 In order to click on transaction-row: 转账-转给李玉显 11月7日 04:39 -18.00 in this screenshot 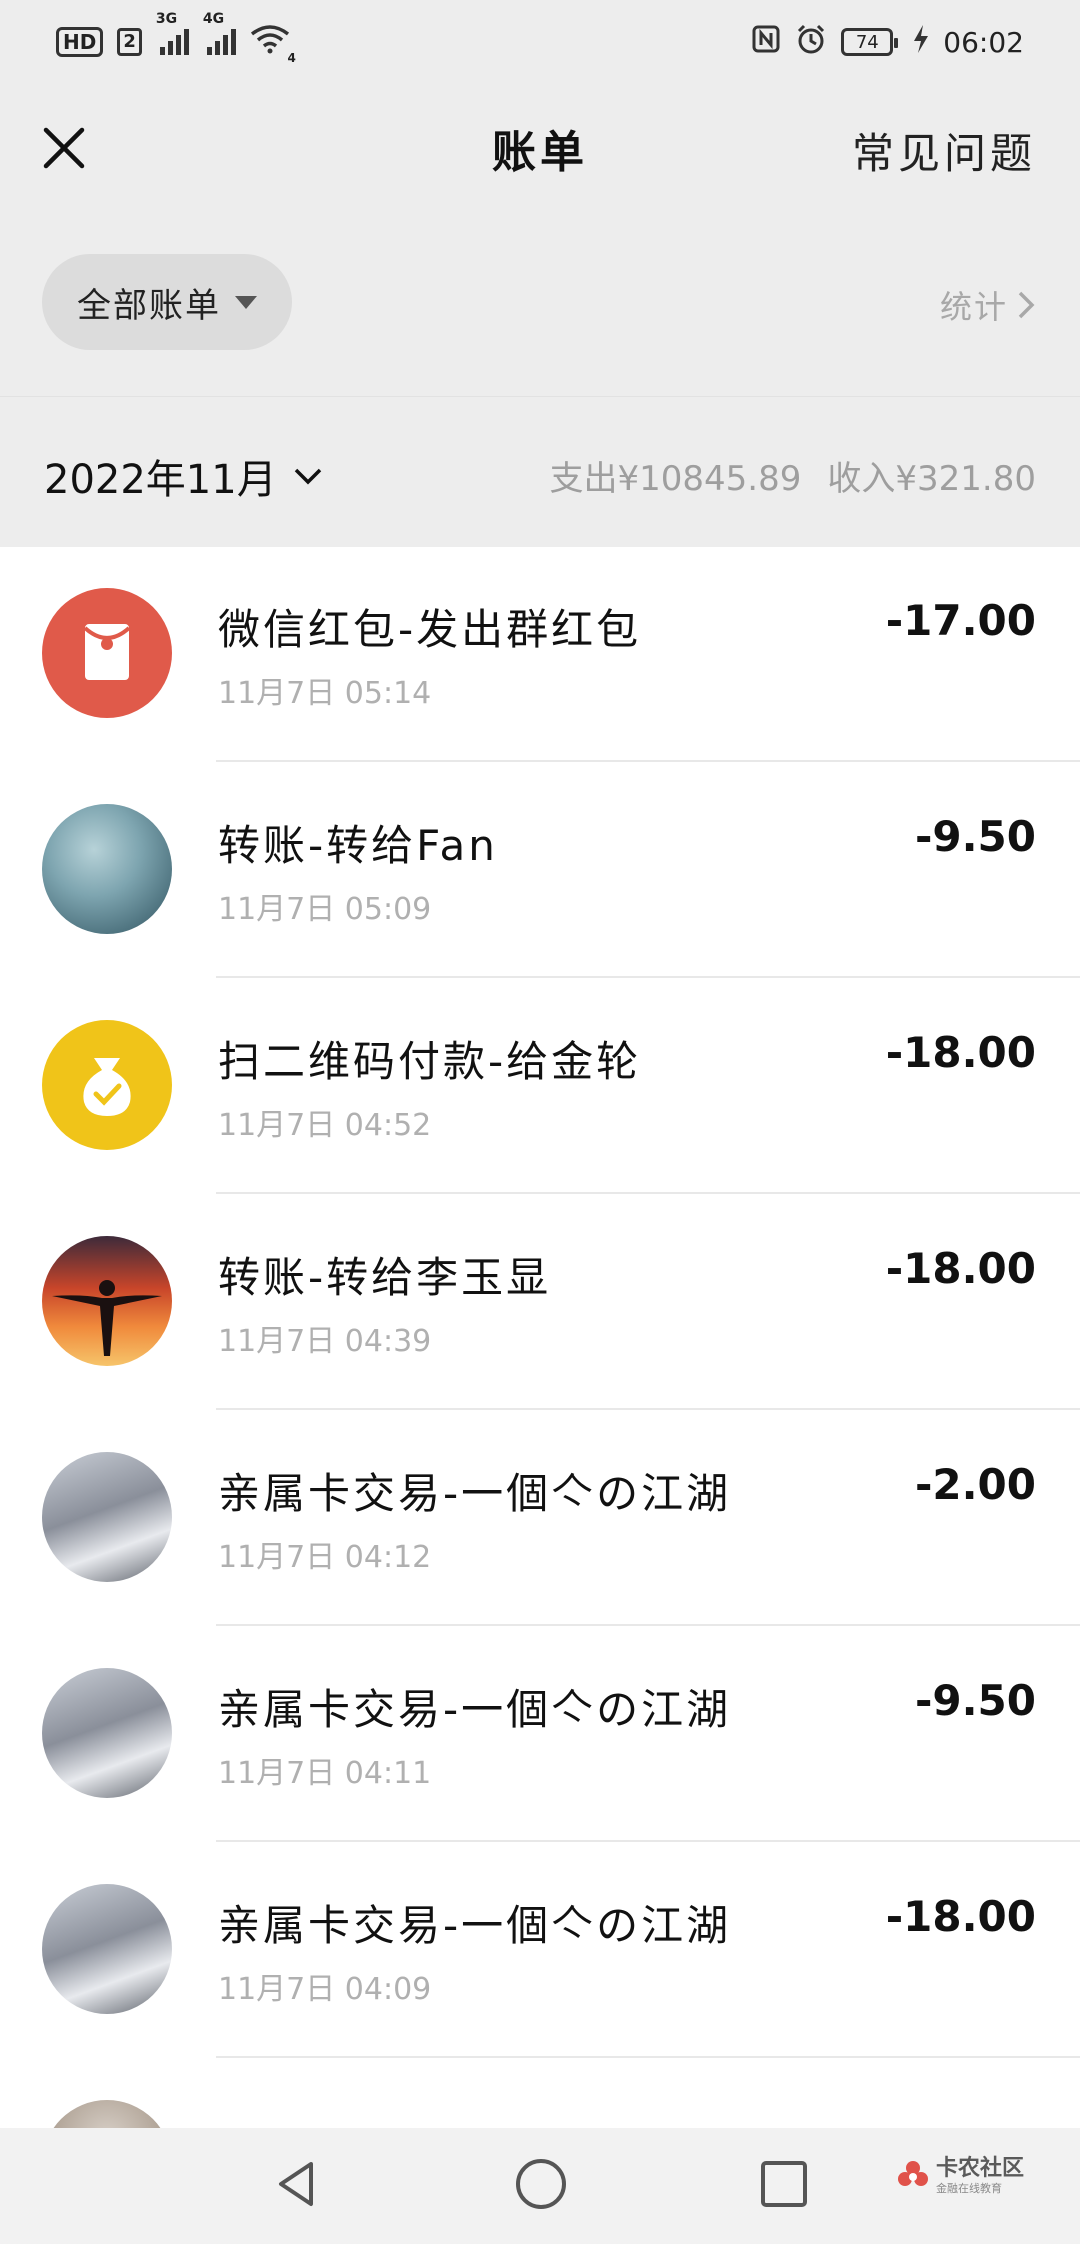, I will do `click(540, 1302)`.